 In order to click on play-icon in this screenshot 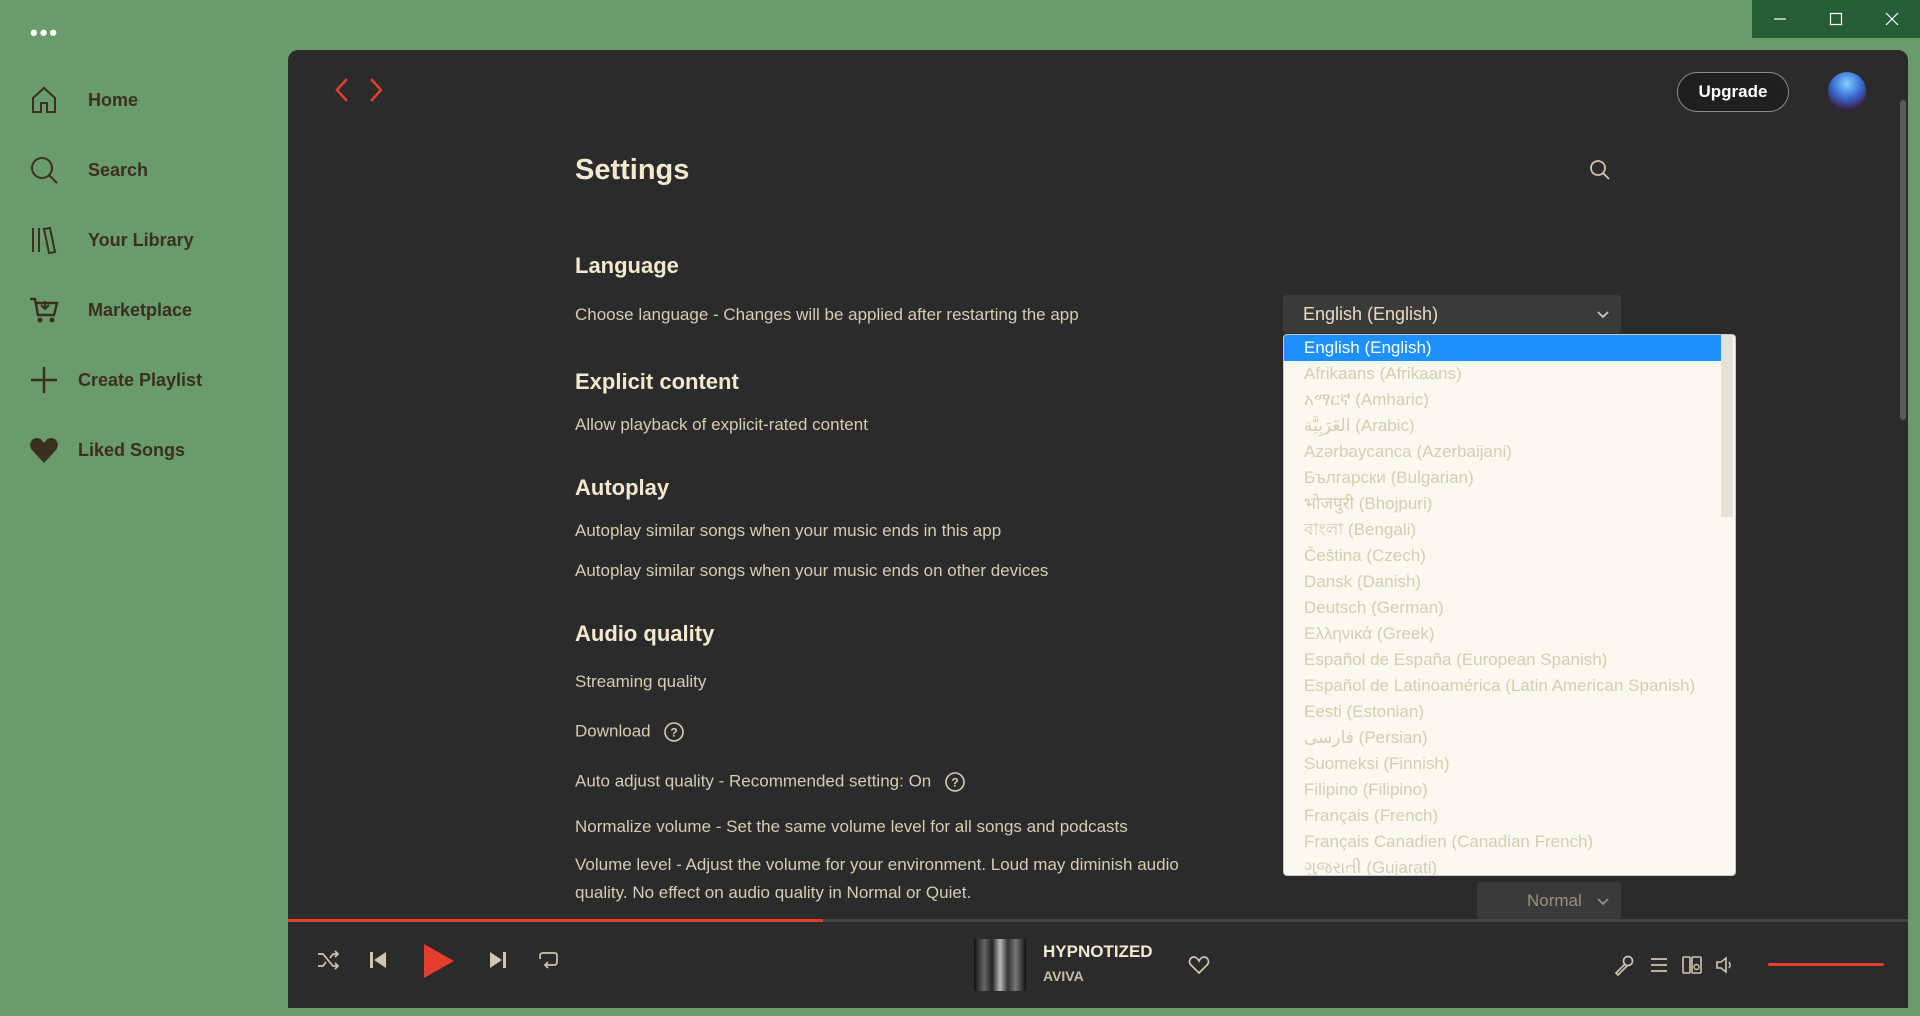, I will do `click(439, 961)`.